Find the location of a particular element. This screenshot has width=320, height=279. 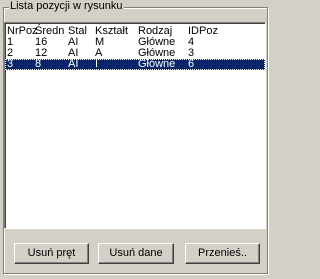

move-button: Przenieś.. is located at coordinates (222, 253).